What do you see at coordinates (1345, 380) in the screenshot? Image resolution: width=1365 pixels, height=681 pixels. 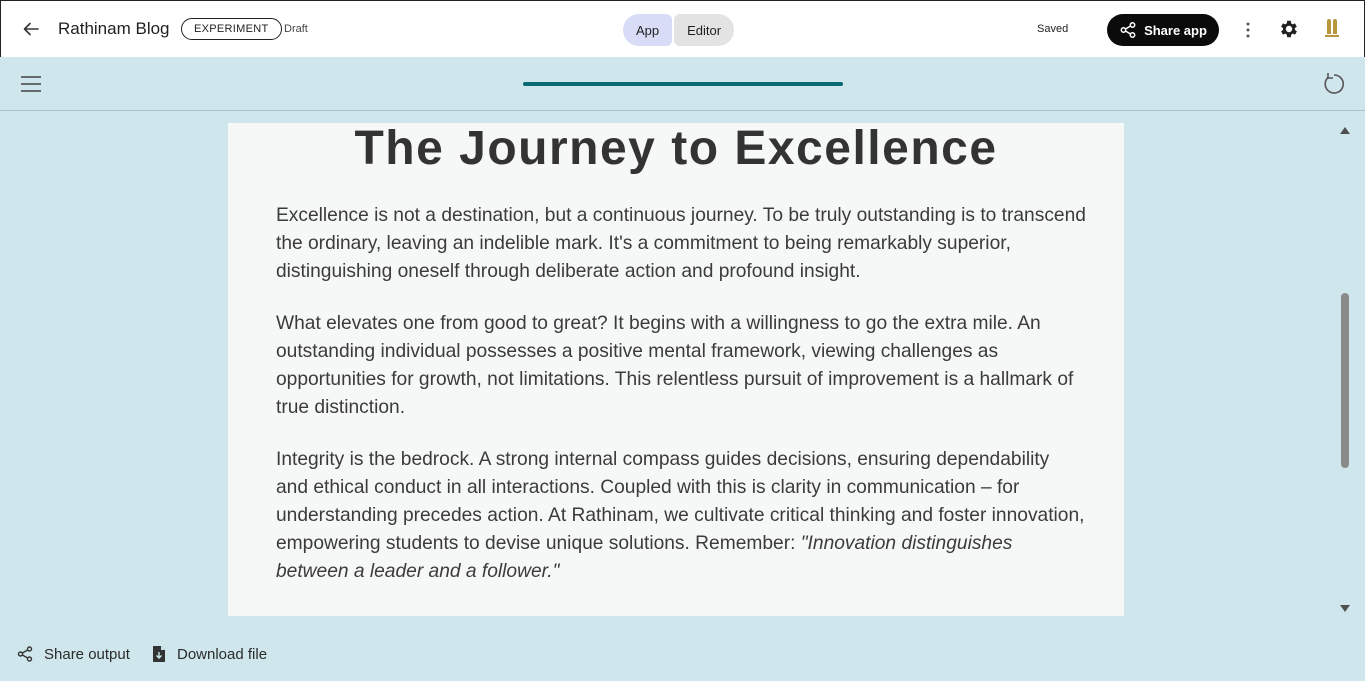 I see `scrollbar-thumb` at bounding box center [1345, 380].